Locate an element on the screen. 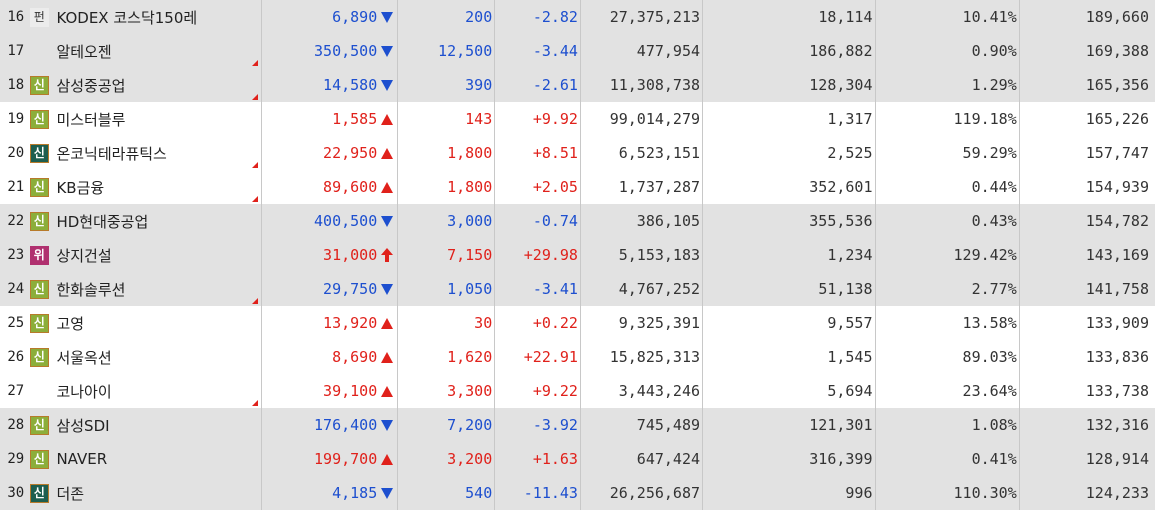  turnover-cell: 0.43% is located at coordinates (947, 221).